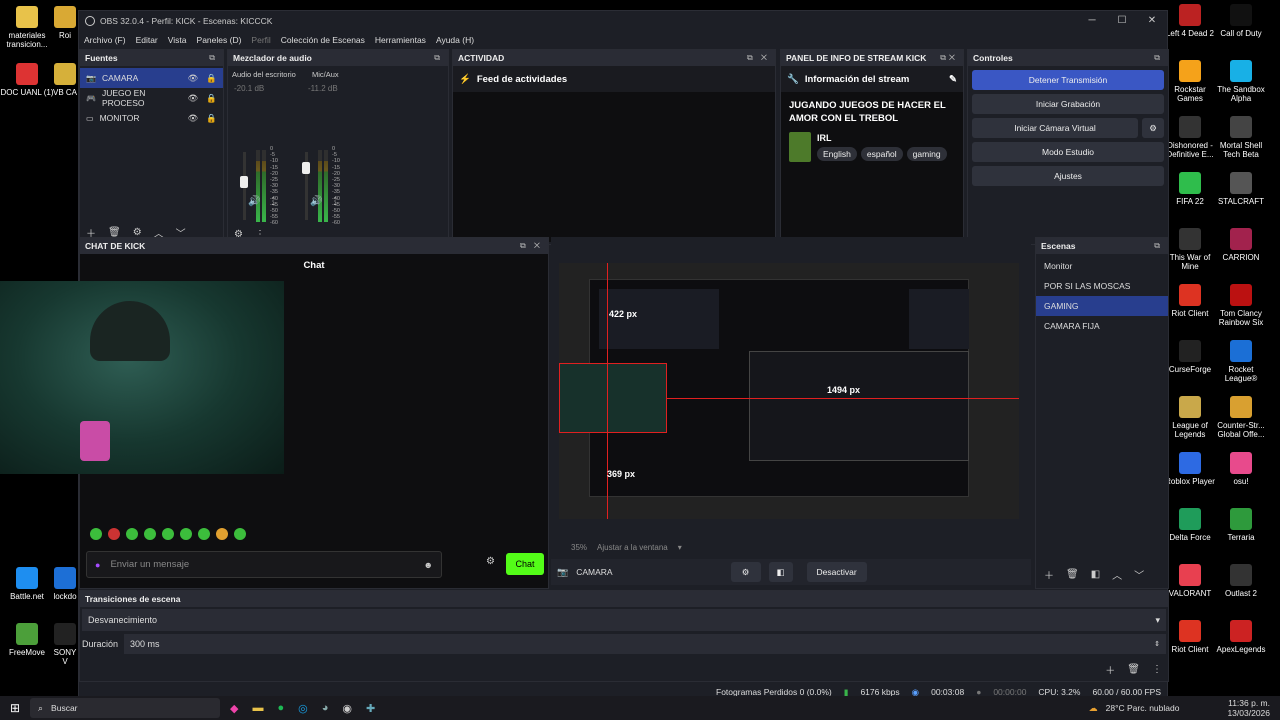 This screenshot has height=720, width=1280. Describe the element at coordinates (244, 182) in the screenshot. I see `volume-slider-handle` at that location.